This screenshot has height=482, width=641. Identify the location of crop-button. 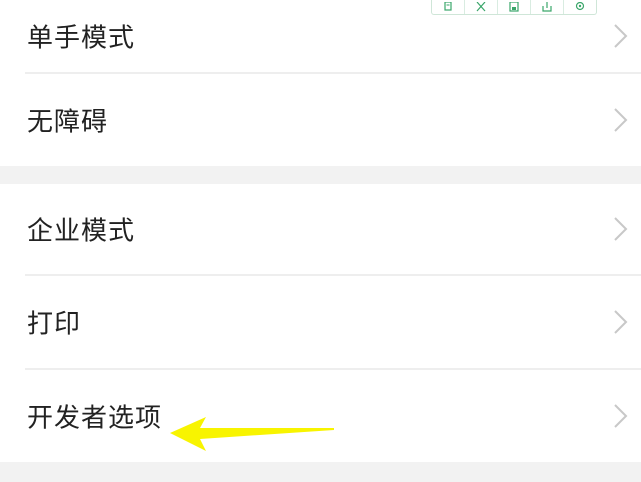
(481, 7).